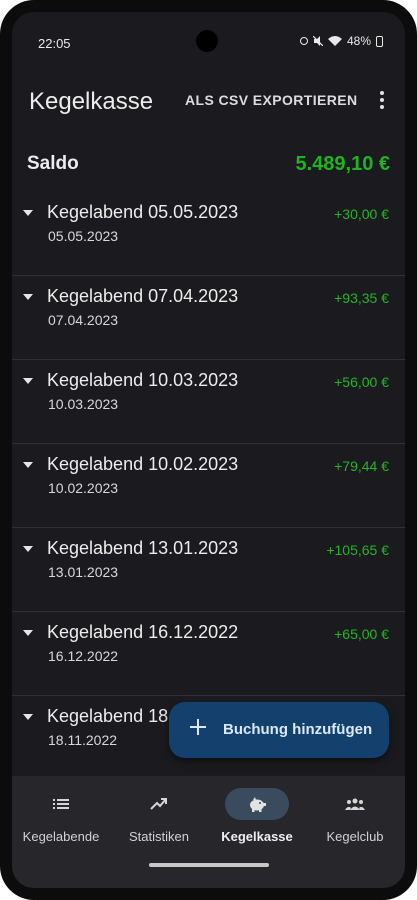 Image resolution: width=417 pixels, height=900 pixels. I want to click on add-booking-label: Buchung hinzufügen, so click(298, 729).